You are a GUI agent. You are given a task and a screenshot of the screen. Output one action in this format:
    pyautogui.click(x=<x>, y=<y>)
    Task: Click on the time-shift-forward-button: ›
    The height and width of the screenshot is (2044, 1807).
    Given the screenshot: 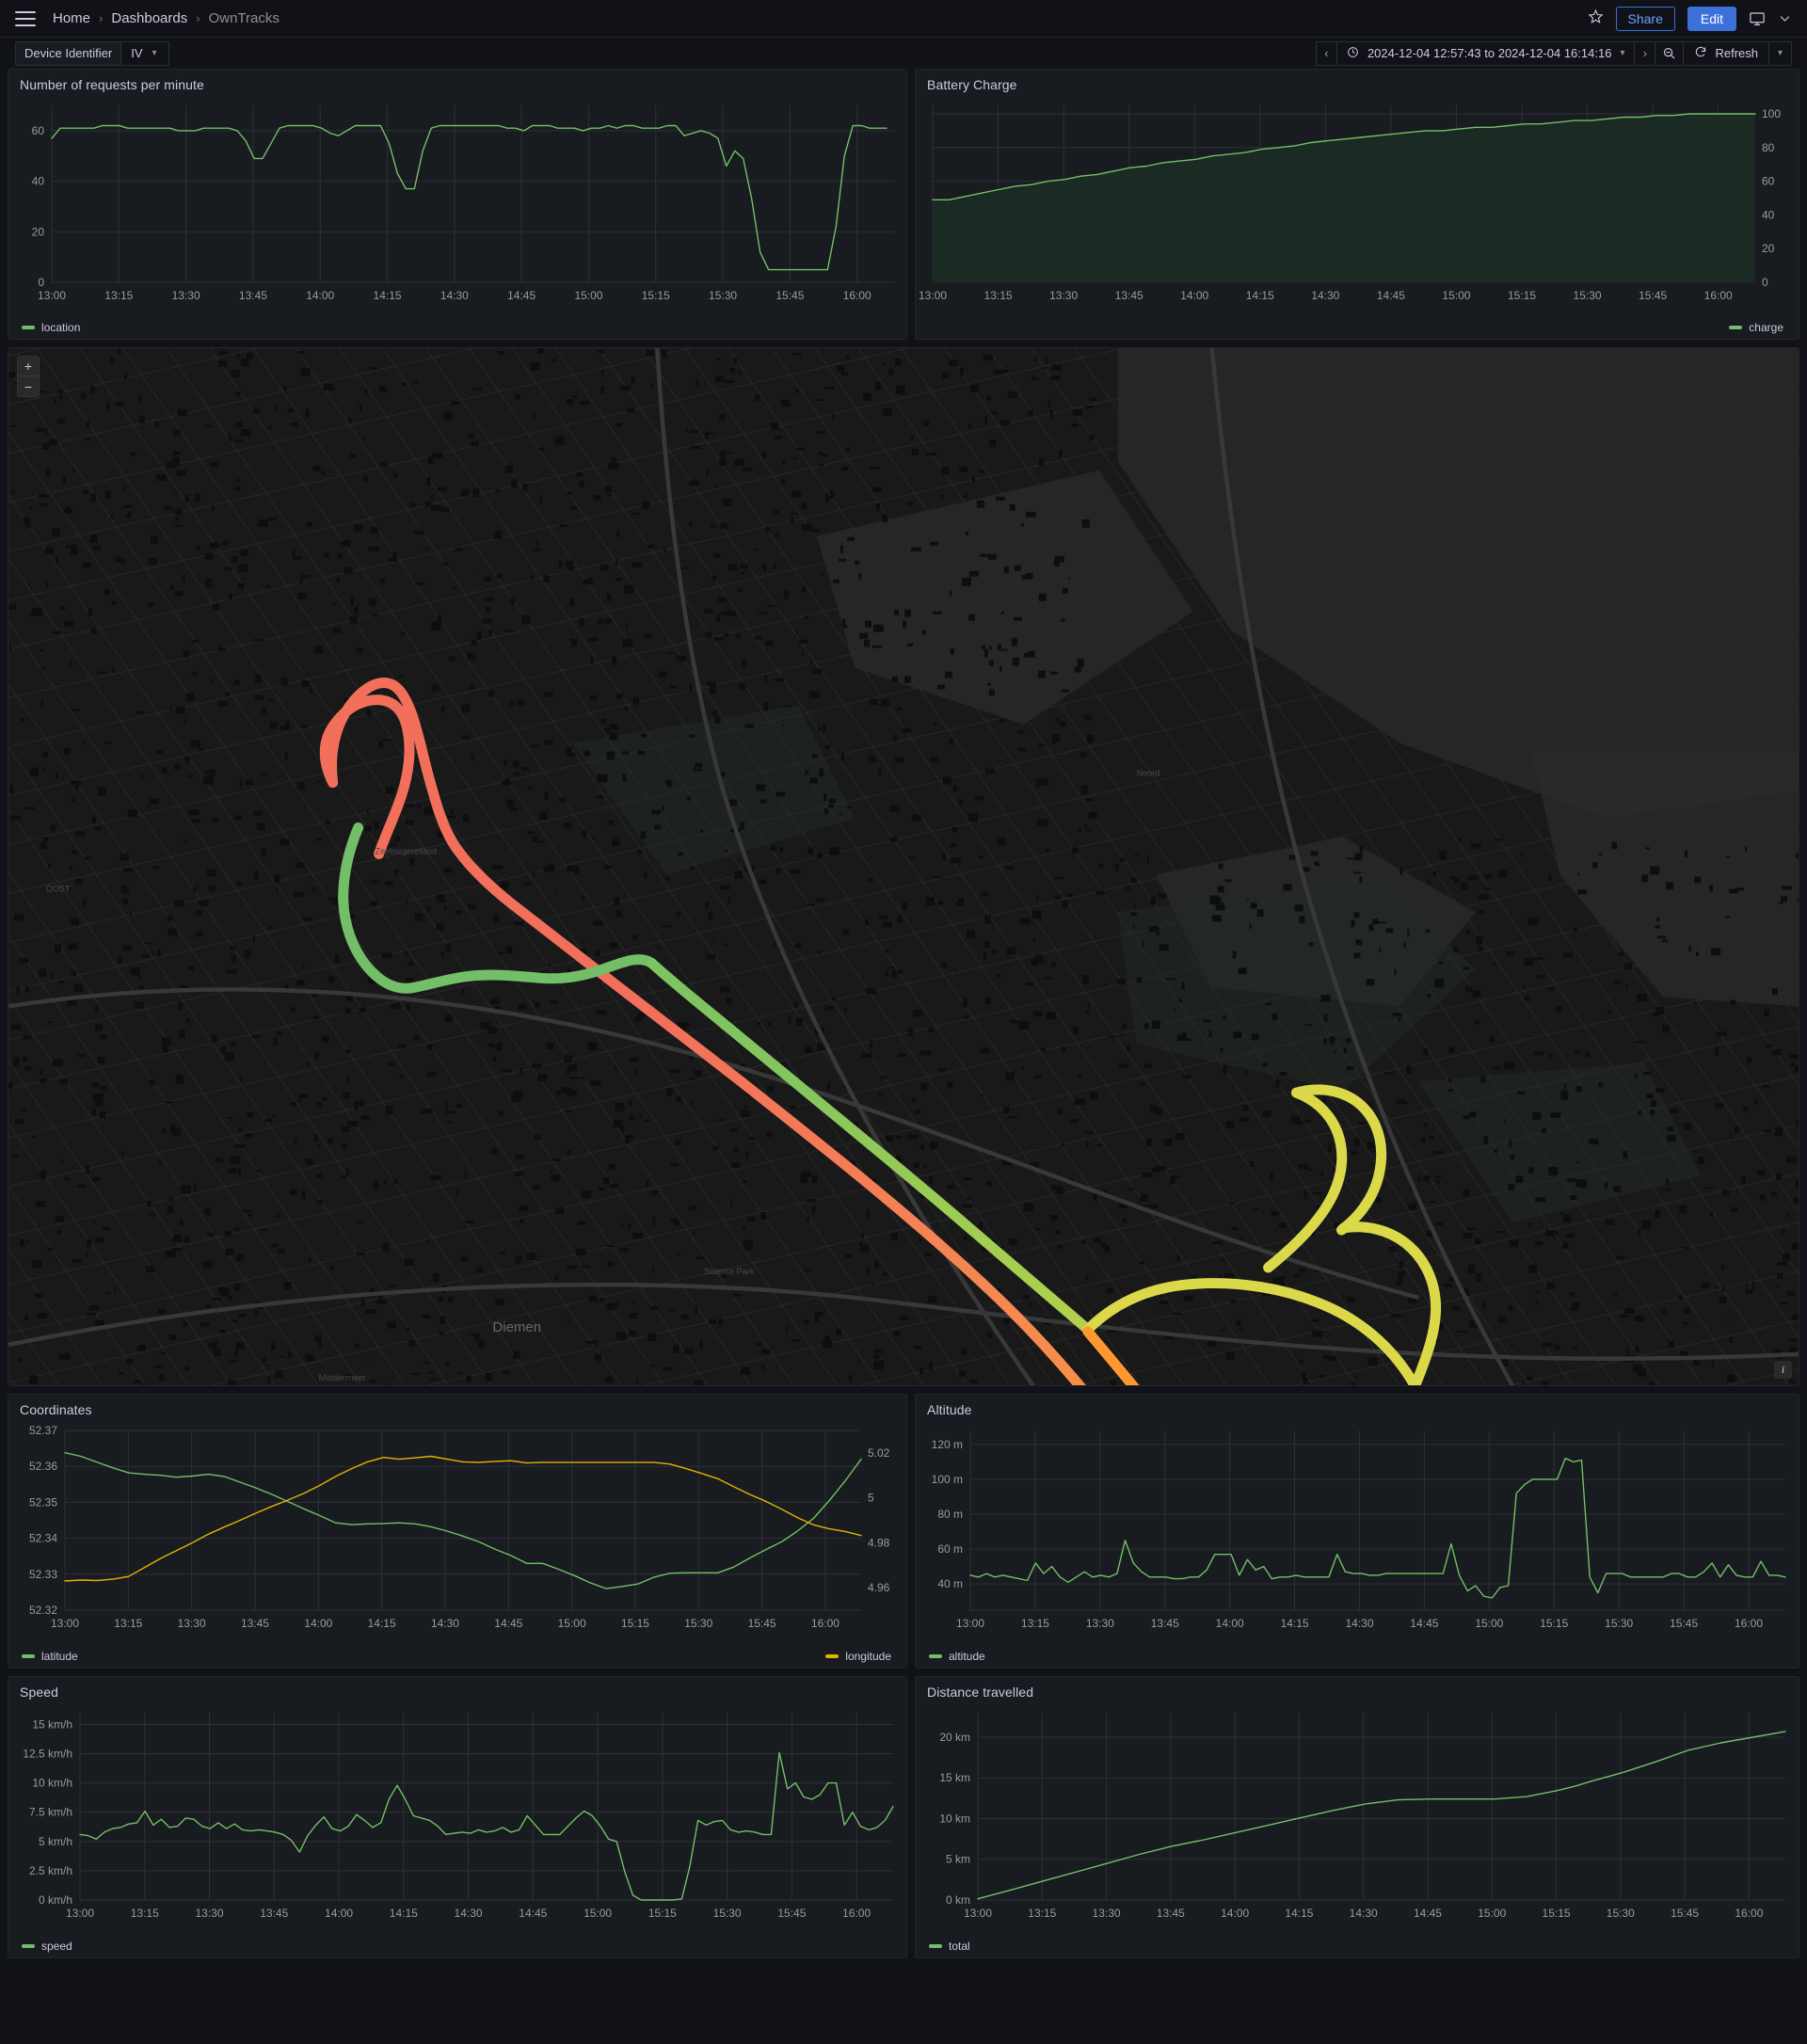 What is the action you would take?
    pyautogui.click(x=1645, y=53)
    